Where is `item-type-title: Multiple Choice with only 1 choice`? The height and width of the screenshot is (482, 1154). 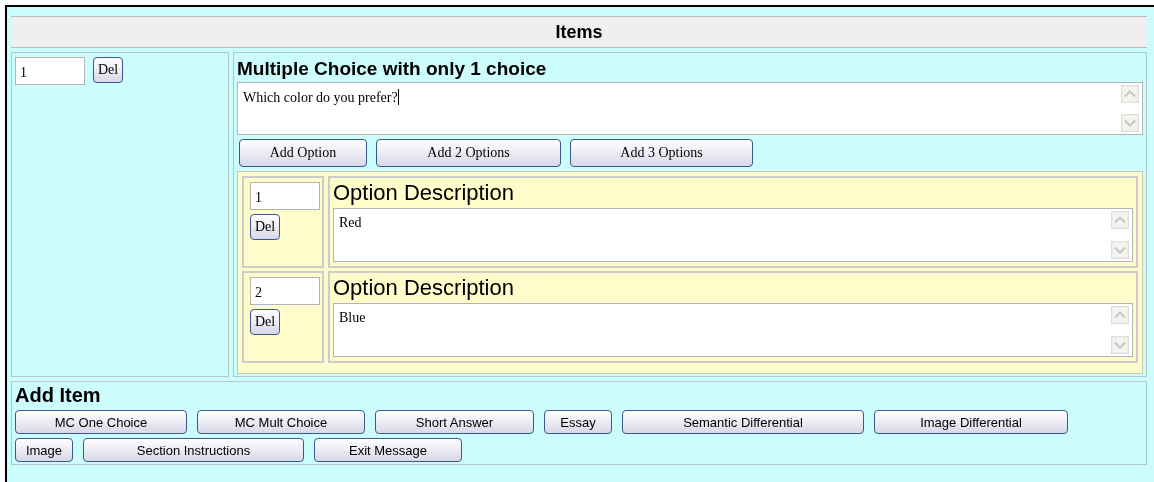 item-type-title: Multiple Choice with only 1 choice is located at coordinates (392, 69).